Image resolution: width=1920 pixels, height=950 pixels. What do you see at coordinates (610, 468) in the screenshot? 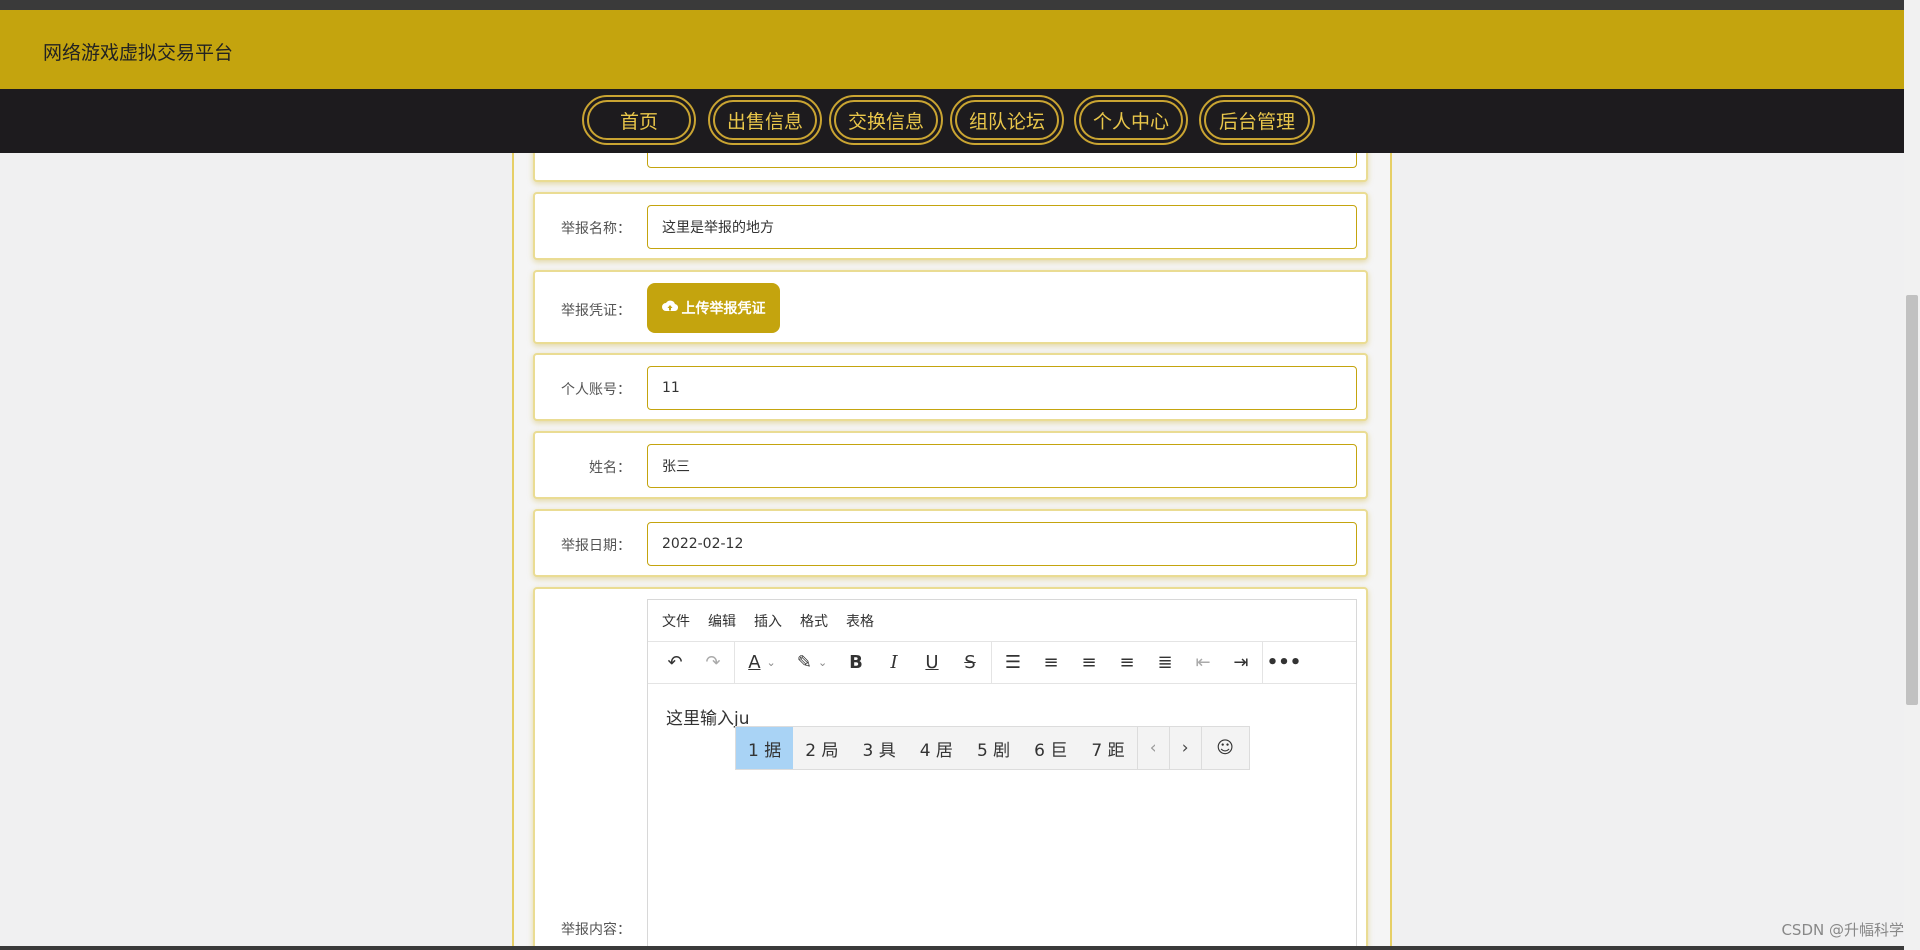
I see `name-label: 姓名：` at bounding box center [610, 468].